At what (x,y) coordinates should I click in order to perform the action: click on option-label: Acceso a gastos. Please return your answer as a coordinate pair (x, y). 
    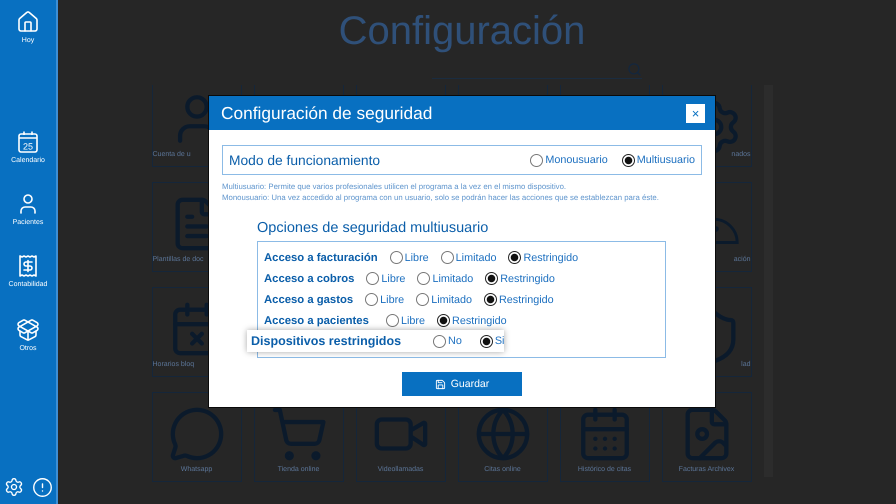
    Looking at the image, I should click on (309, 300).